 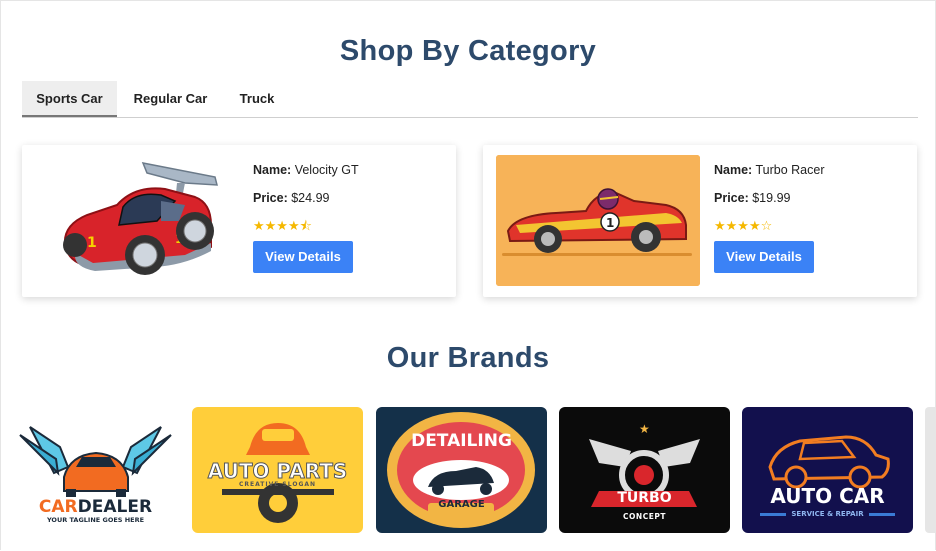 What do you see at coordinates (790, 170) in the screenshot?
I see `product-name: Turbo Racer` at bounding box center [790, 170].